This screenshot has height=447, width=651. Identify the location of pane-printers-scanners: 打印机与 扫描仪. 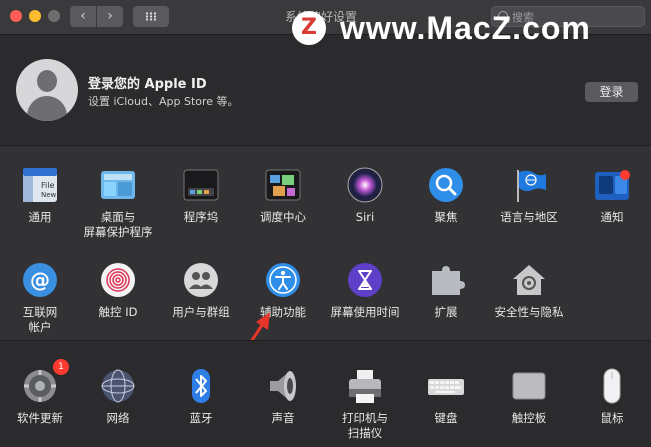
(365, 404).